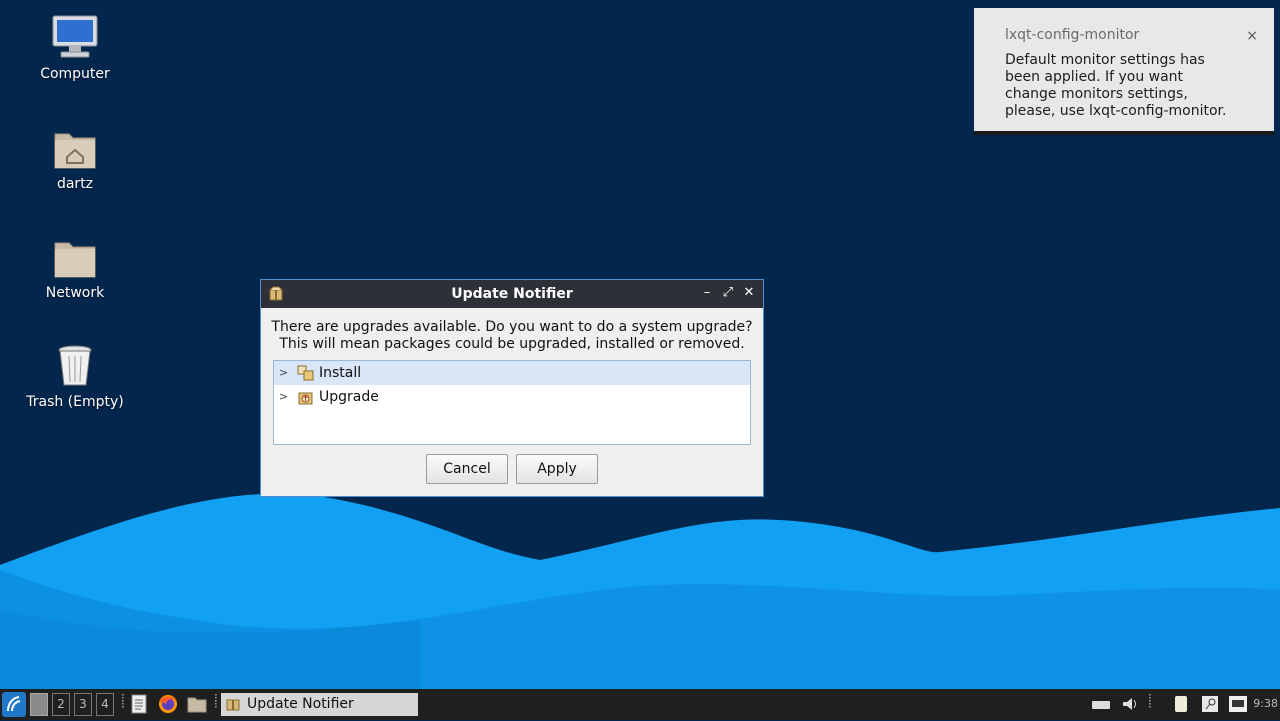 The height and width of the screenshot is (721, 1280). I want to click on package-tree: > Install > Upgrade, so click(512, 402).